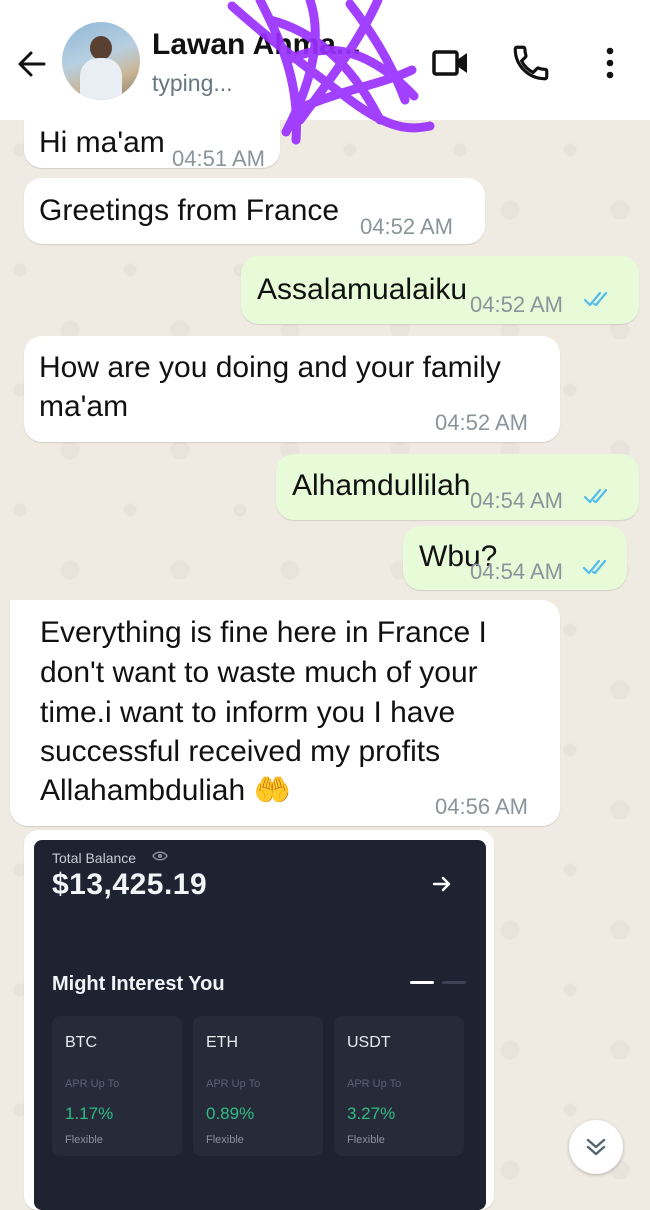 The width and height of the screenshot is (650, 1210). I want to click on phone-icon, so click(531, 63).